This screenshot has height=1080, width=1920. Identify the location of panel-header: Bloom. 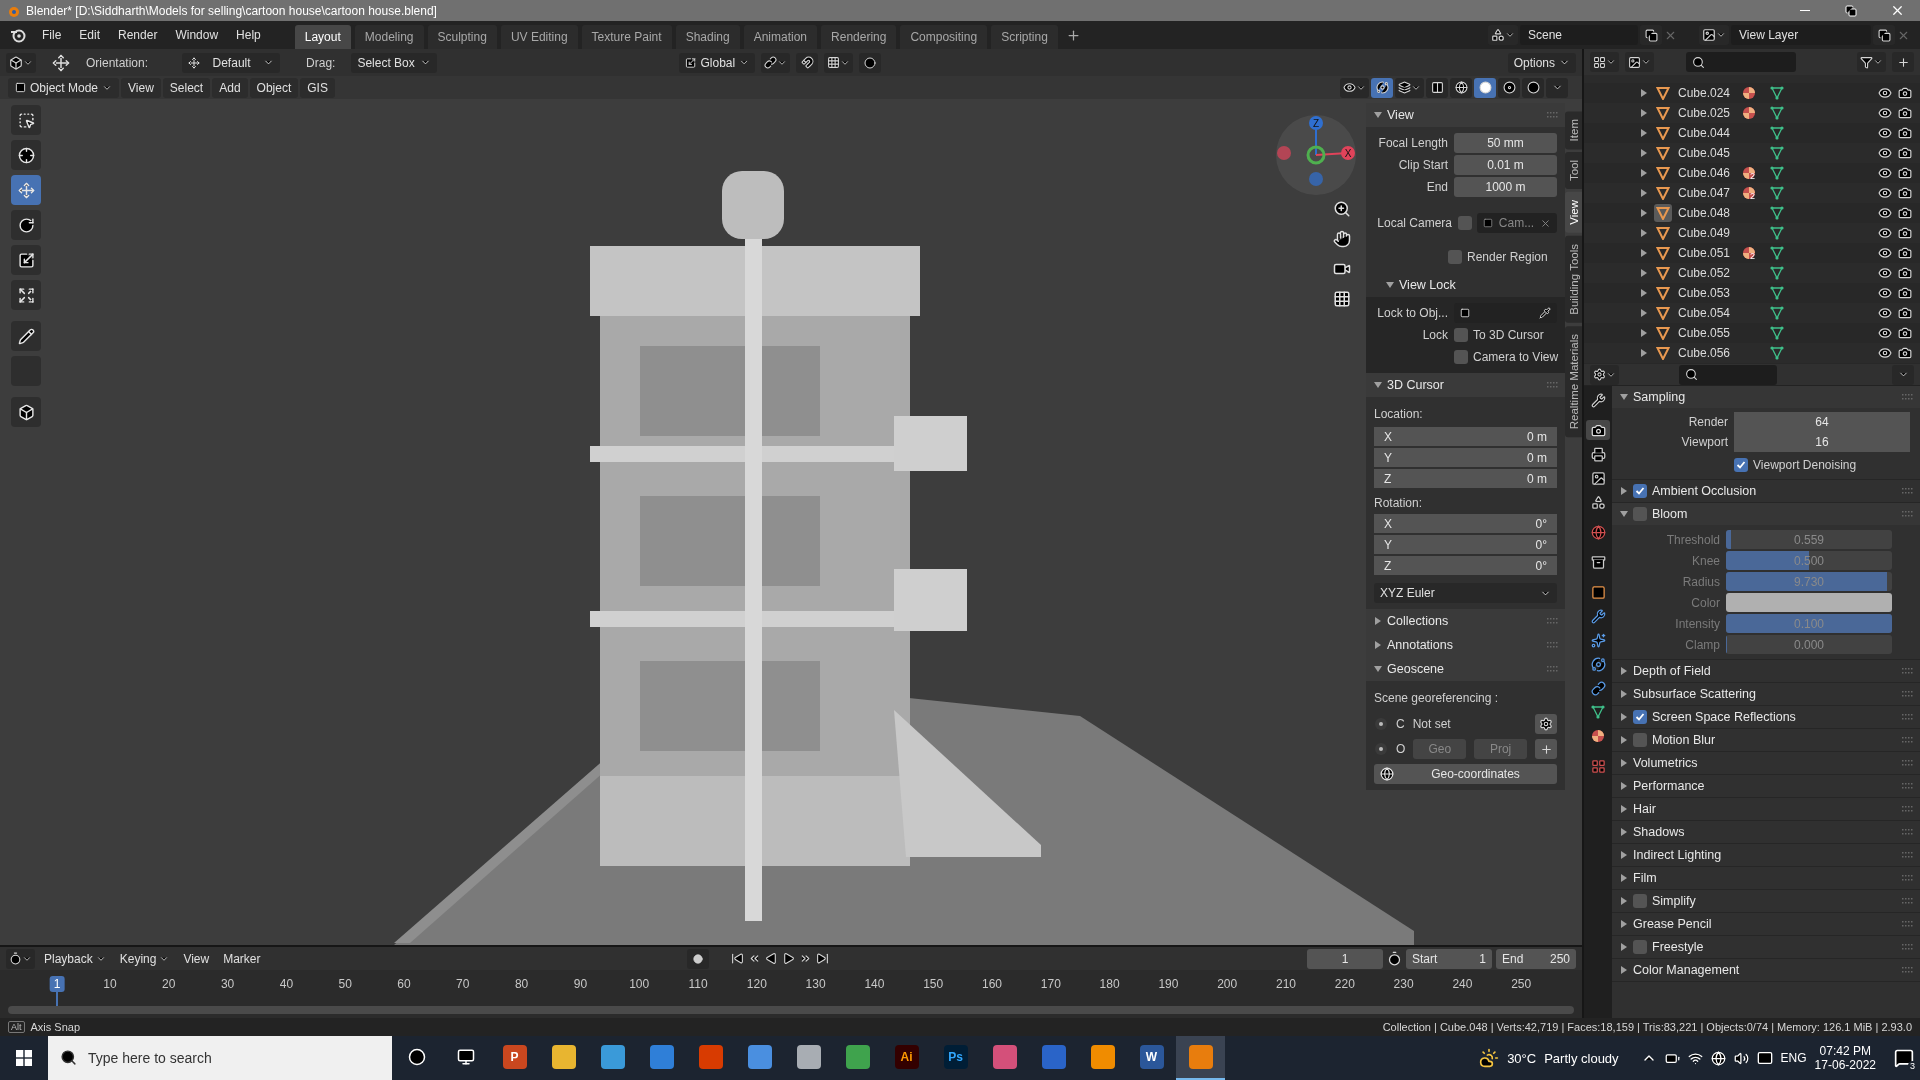
(1766, 514).